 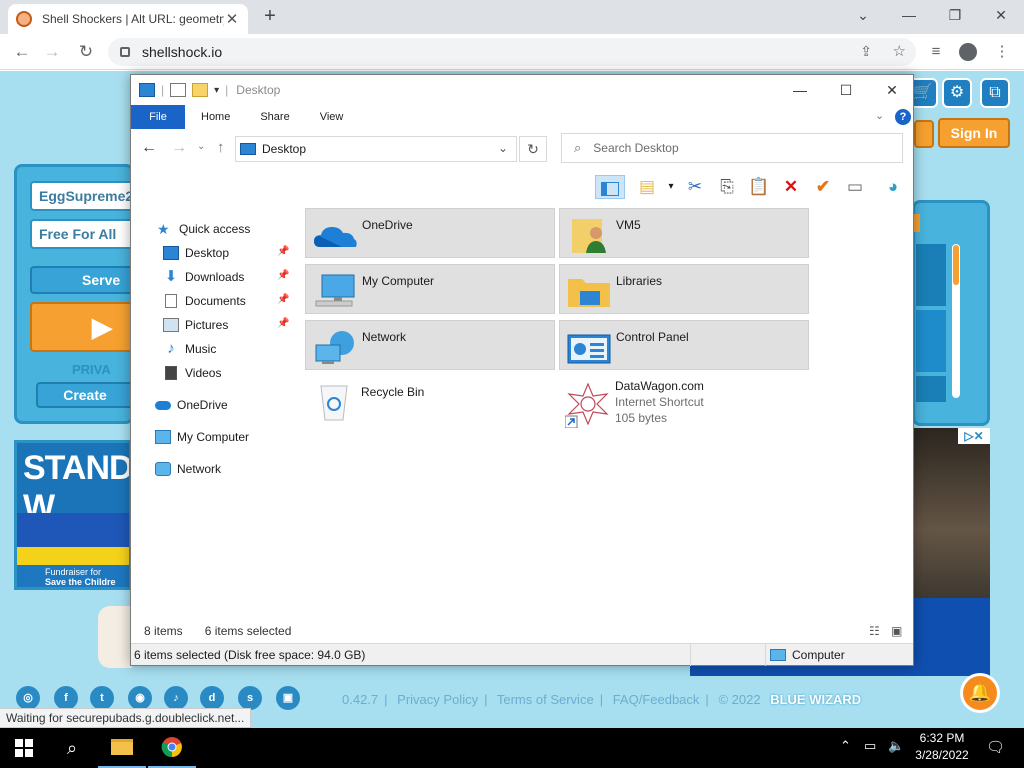 What do you see at coordinates (22, 52) in the screenshot?
I see `back-button: ←` at bounding box center [22, 52].